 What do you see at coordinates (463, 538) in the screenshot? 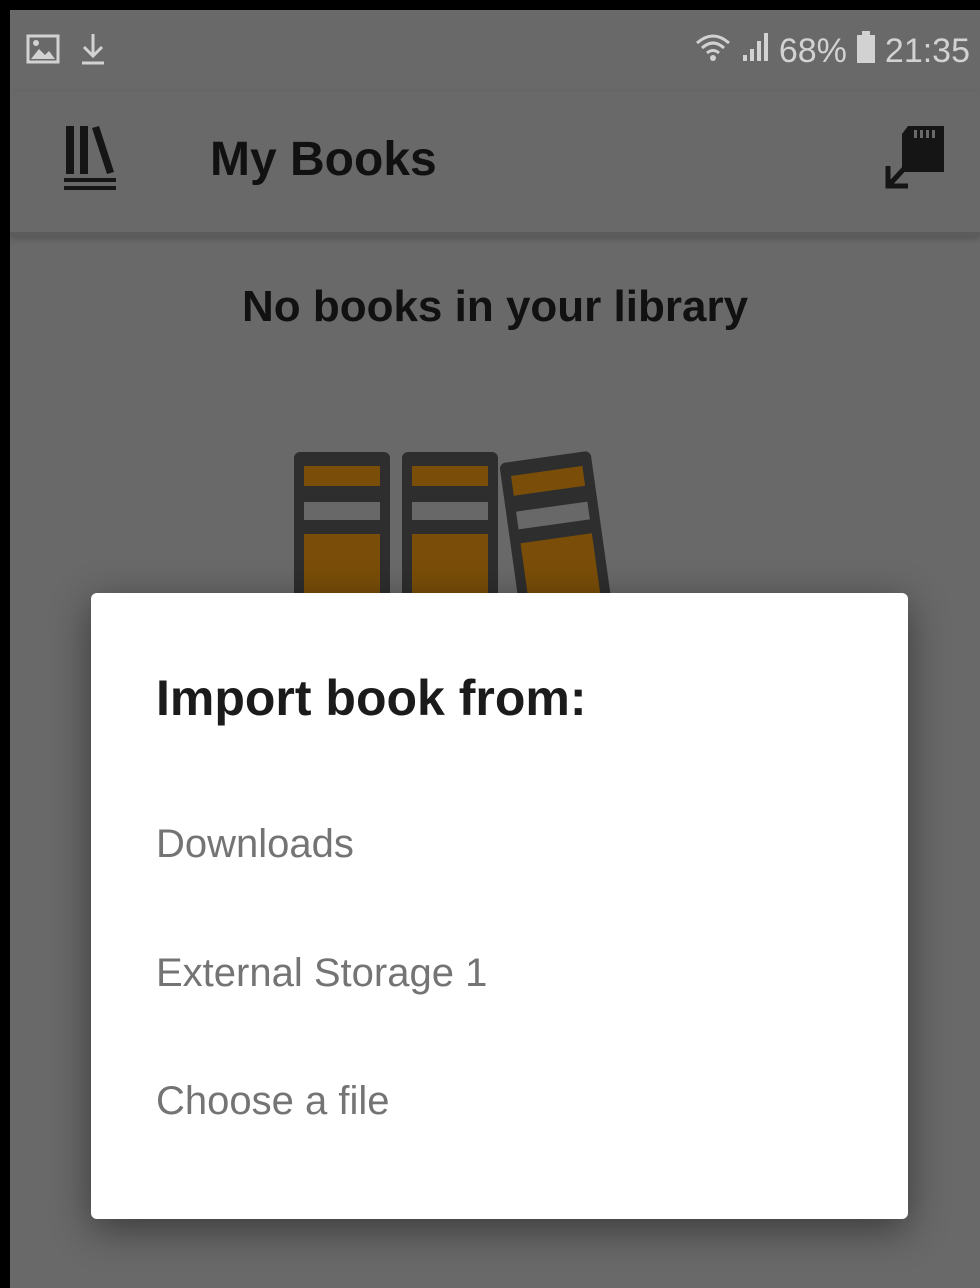
I see `books-icon` at bounding box center [463, 538].